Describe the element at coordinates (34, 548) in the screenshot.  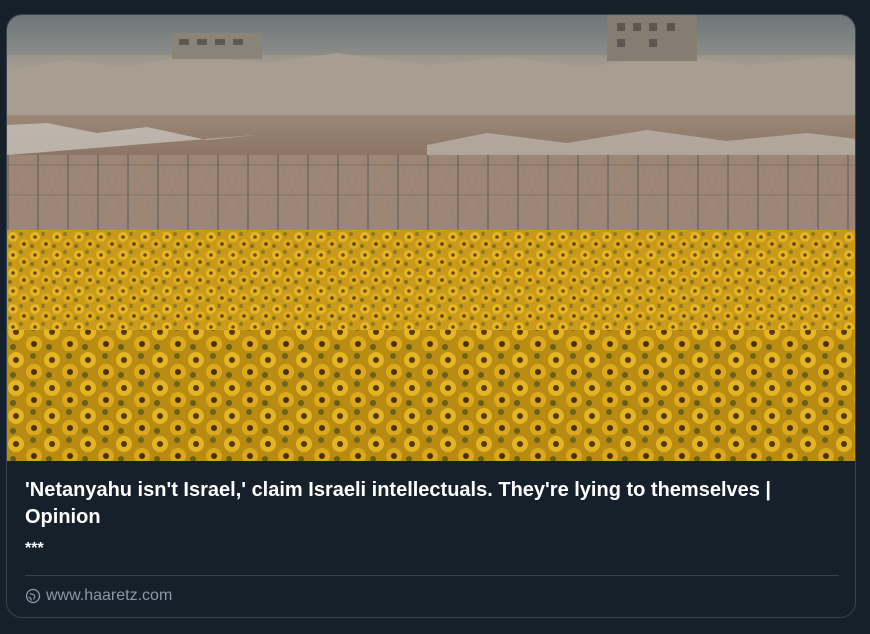
I see `link-description: ***` at that location.